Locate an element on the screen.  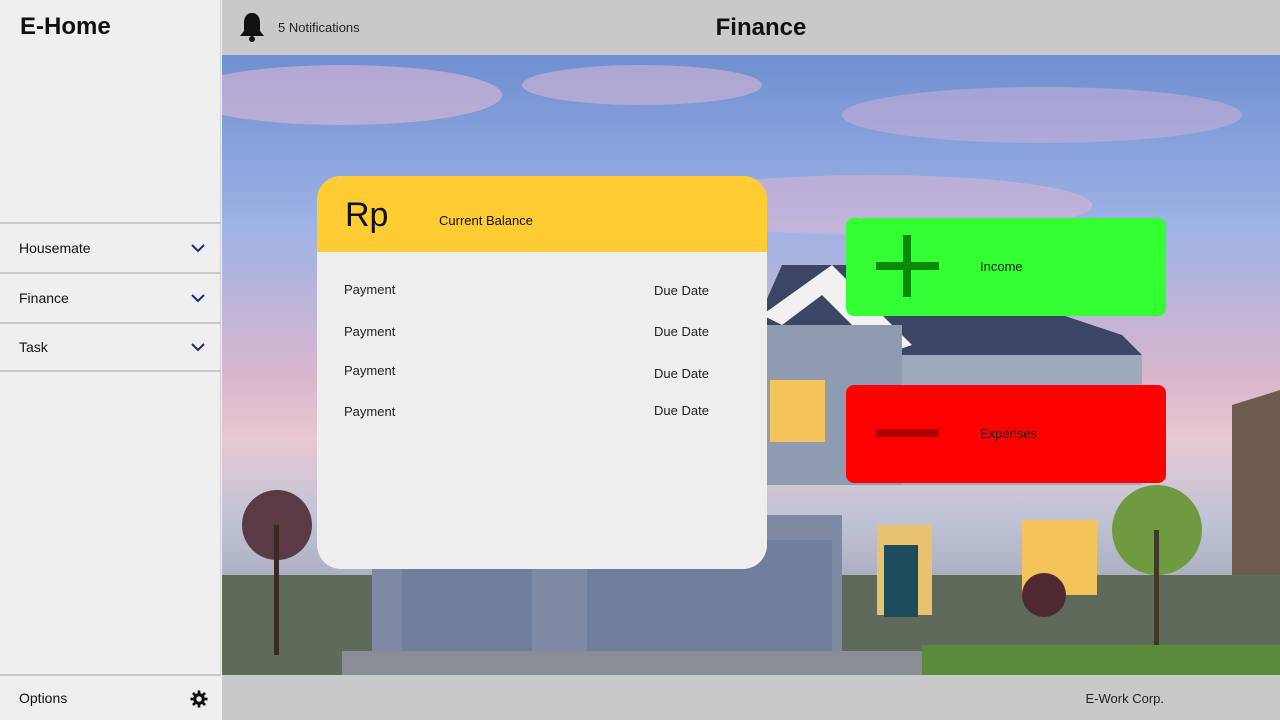
sidebar-nav: Housemate Finance Task is located at coordinates (110, 297).